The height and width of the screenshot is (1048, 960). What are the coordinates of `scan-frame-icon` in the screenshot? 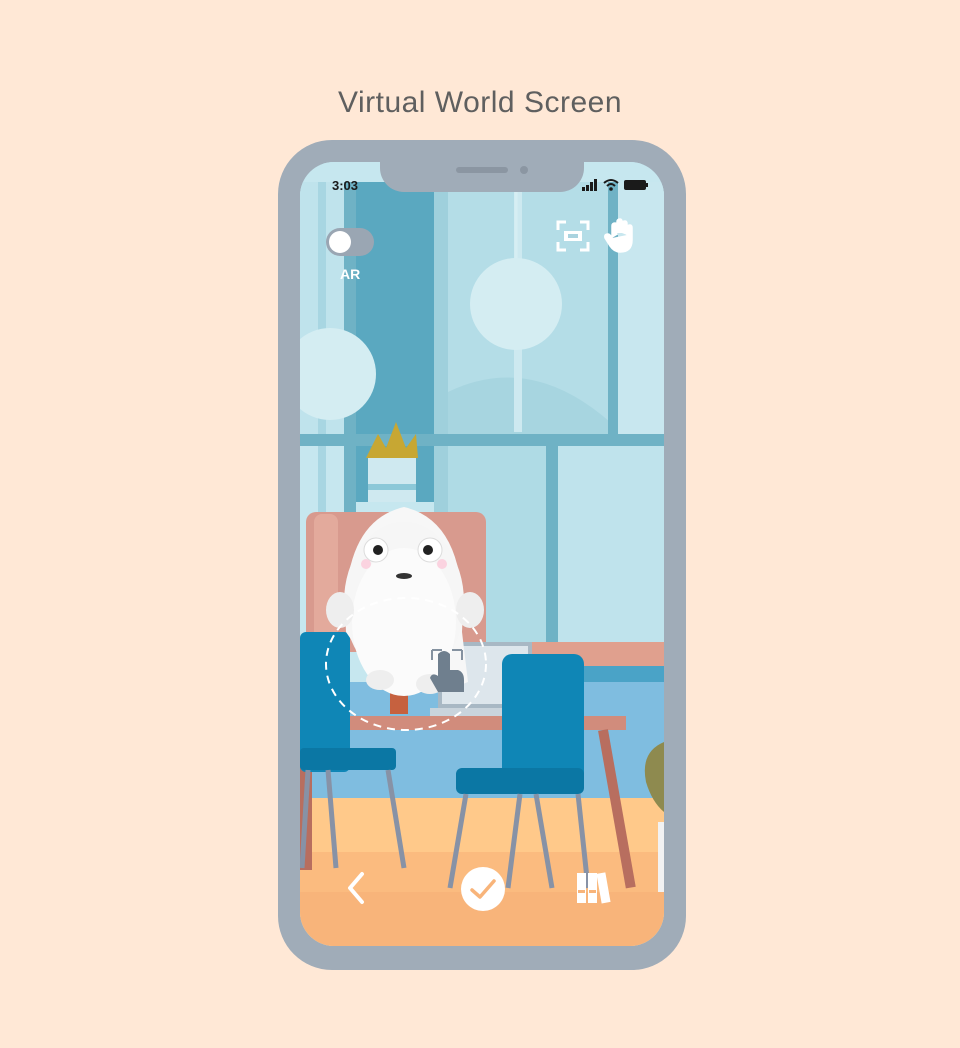 It's located at (573, 236).